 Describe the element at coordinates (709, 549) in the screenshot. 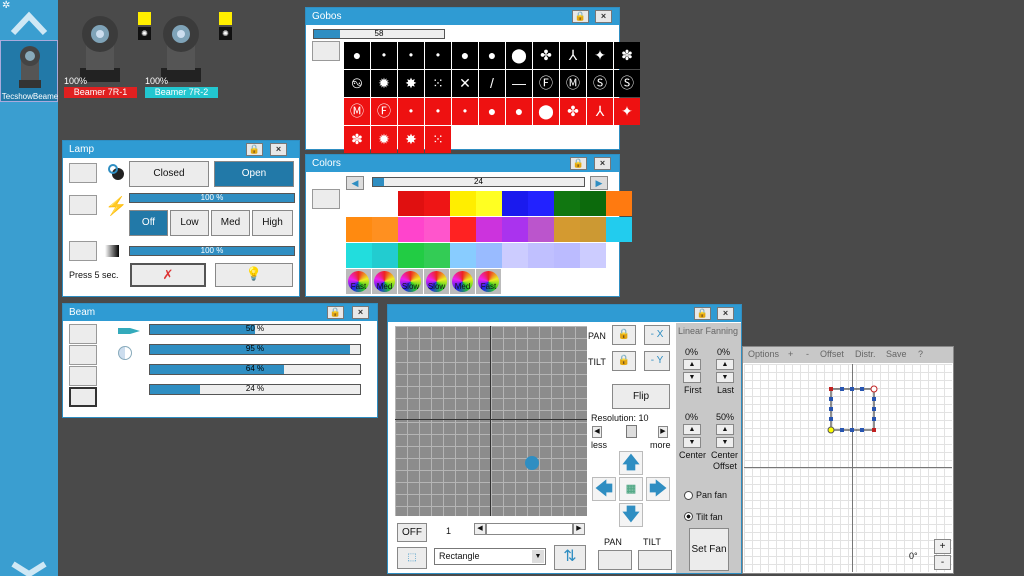

I see `set-fan-button: Set Fan` at that location.